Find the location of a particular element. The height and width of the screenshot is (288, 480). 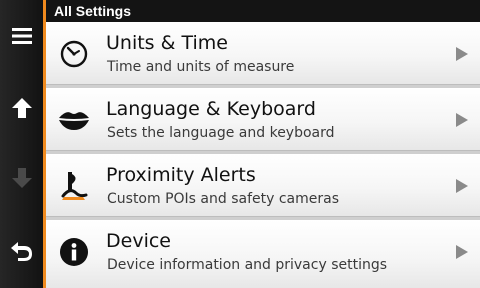

settings-item-subtitle: Custom POIs and safety cameras is located at coordinates (223, 199).